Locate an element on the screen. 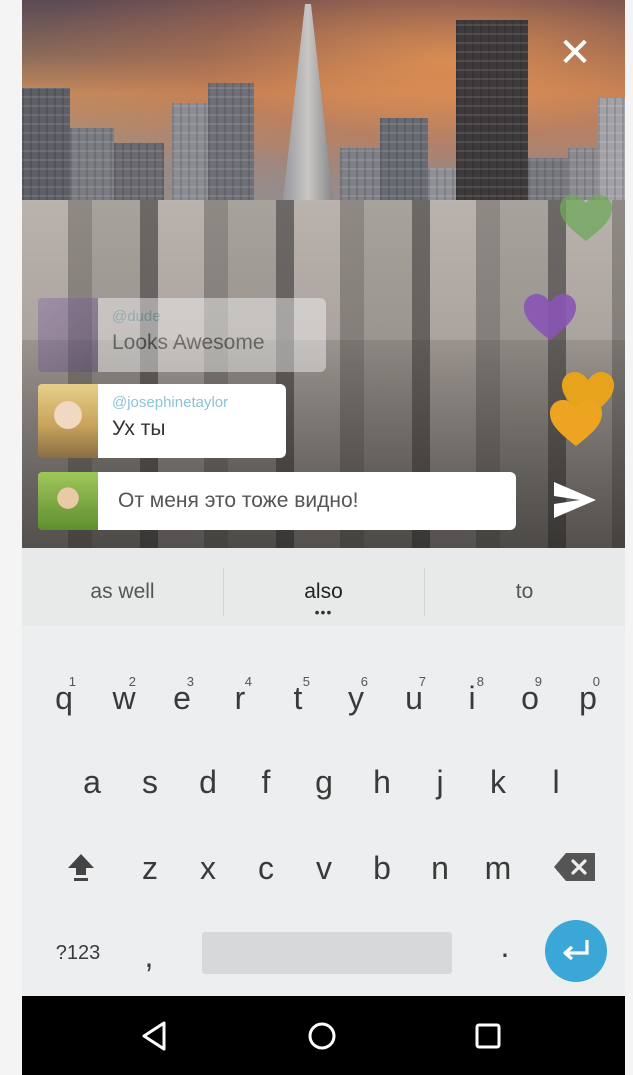 The width and height of the screenshot is (633, 1075). suggestion-as-well: as well is located at coordinates (122, 587).